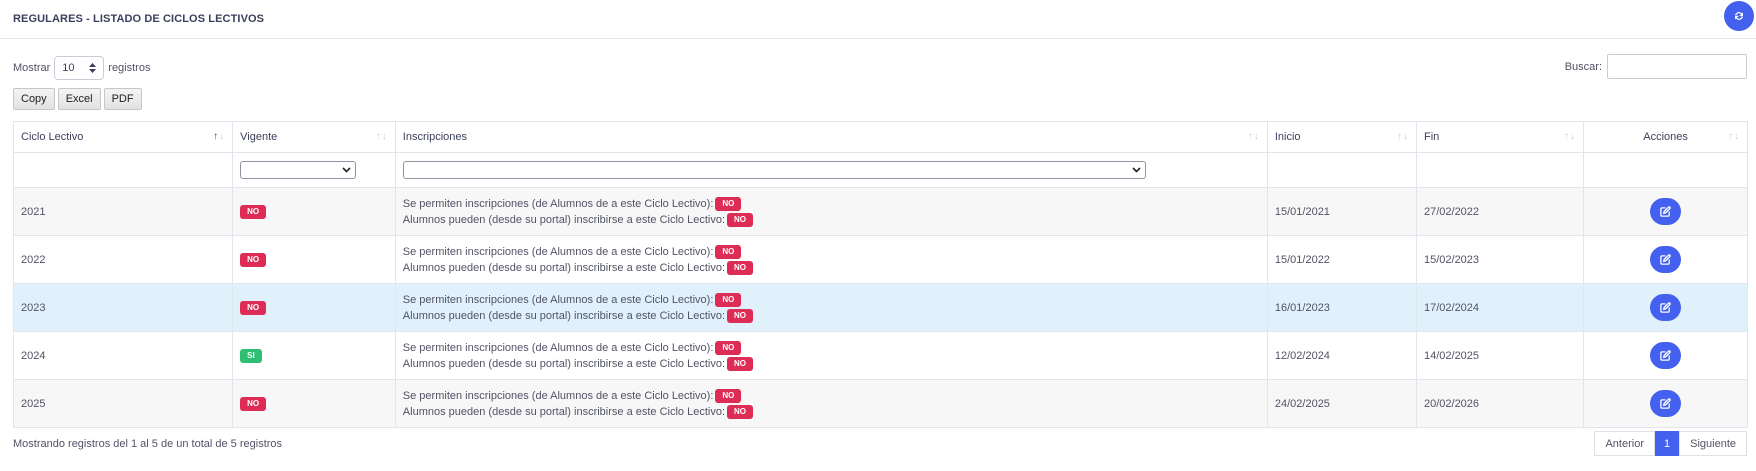 The image size is (1756, 471). I want to click on search-control: Buscar:, so click(1656, 66).